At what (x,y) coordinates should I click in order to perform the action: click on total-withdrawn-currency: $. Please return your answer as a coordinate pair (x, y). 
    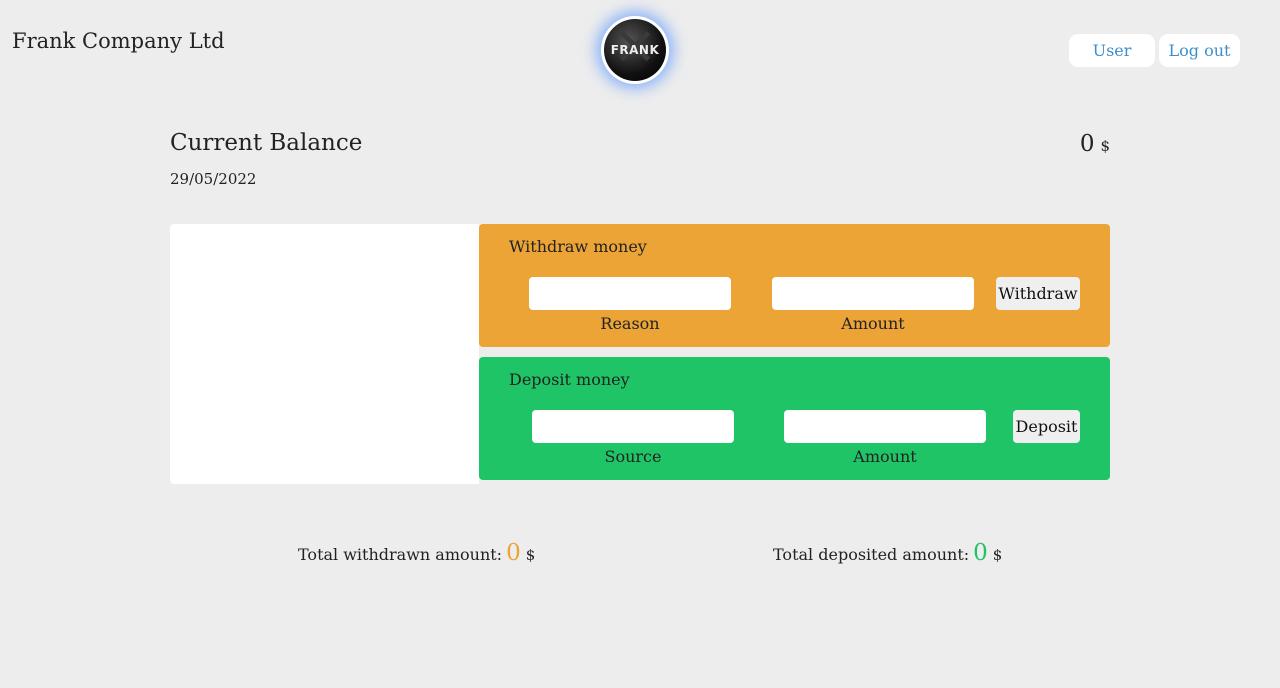
    Looking at the image, I should click on (530, 555).